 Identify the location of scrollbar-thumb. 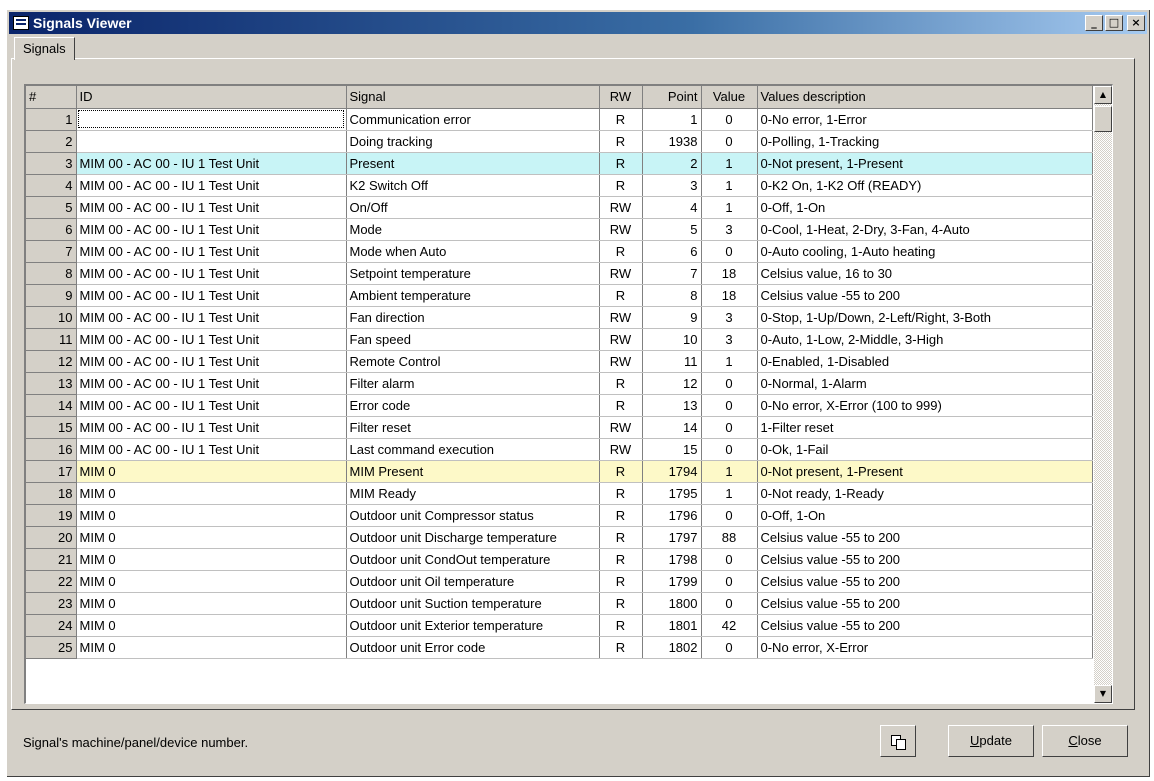
(1103, 119).